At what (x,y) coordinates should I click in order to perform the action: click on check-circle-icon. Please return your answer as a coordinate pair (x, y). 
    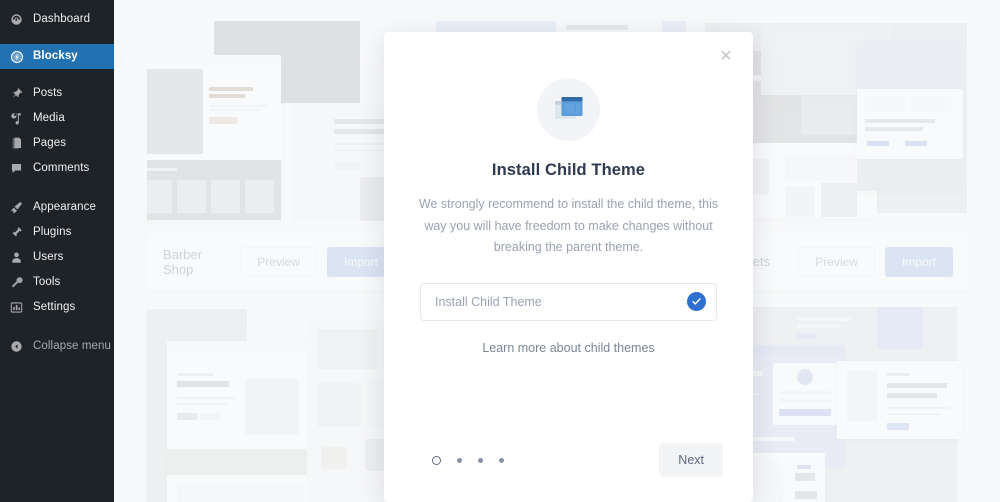
    Looking at the image, I should click on (696, 301).